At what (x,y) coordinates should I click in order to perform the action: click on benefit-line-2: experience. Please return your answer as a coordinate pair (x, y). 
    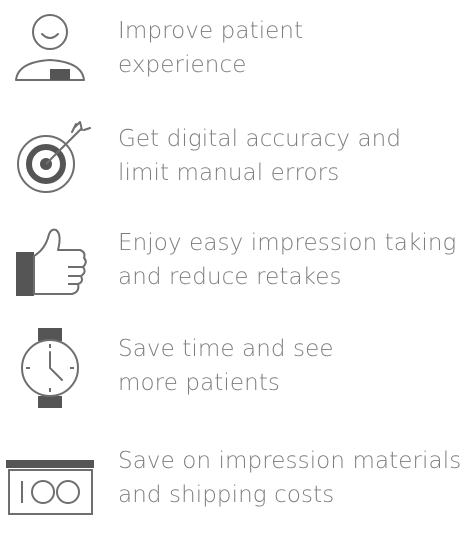
    Looking at the image, I should click on (182, 65).